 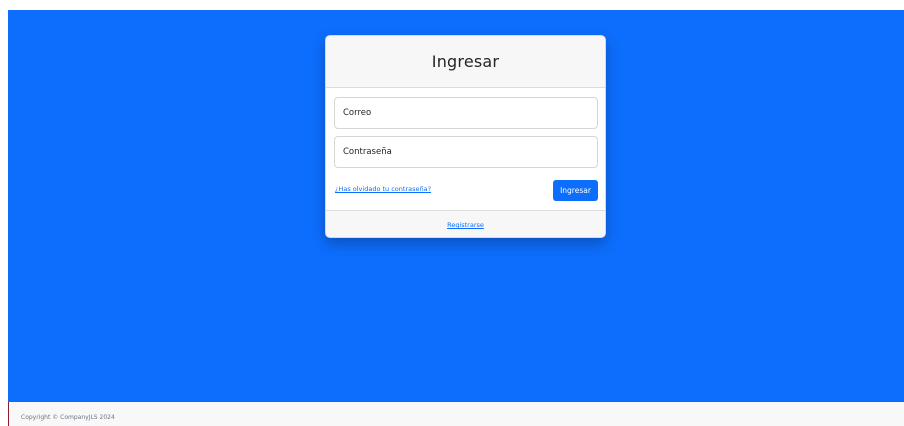 I want to click on card-footer: Registrarse, so click(x=465, y=223).